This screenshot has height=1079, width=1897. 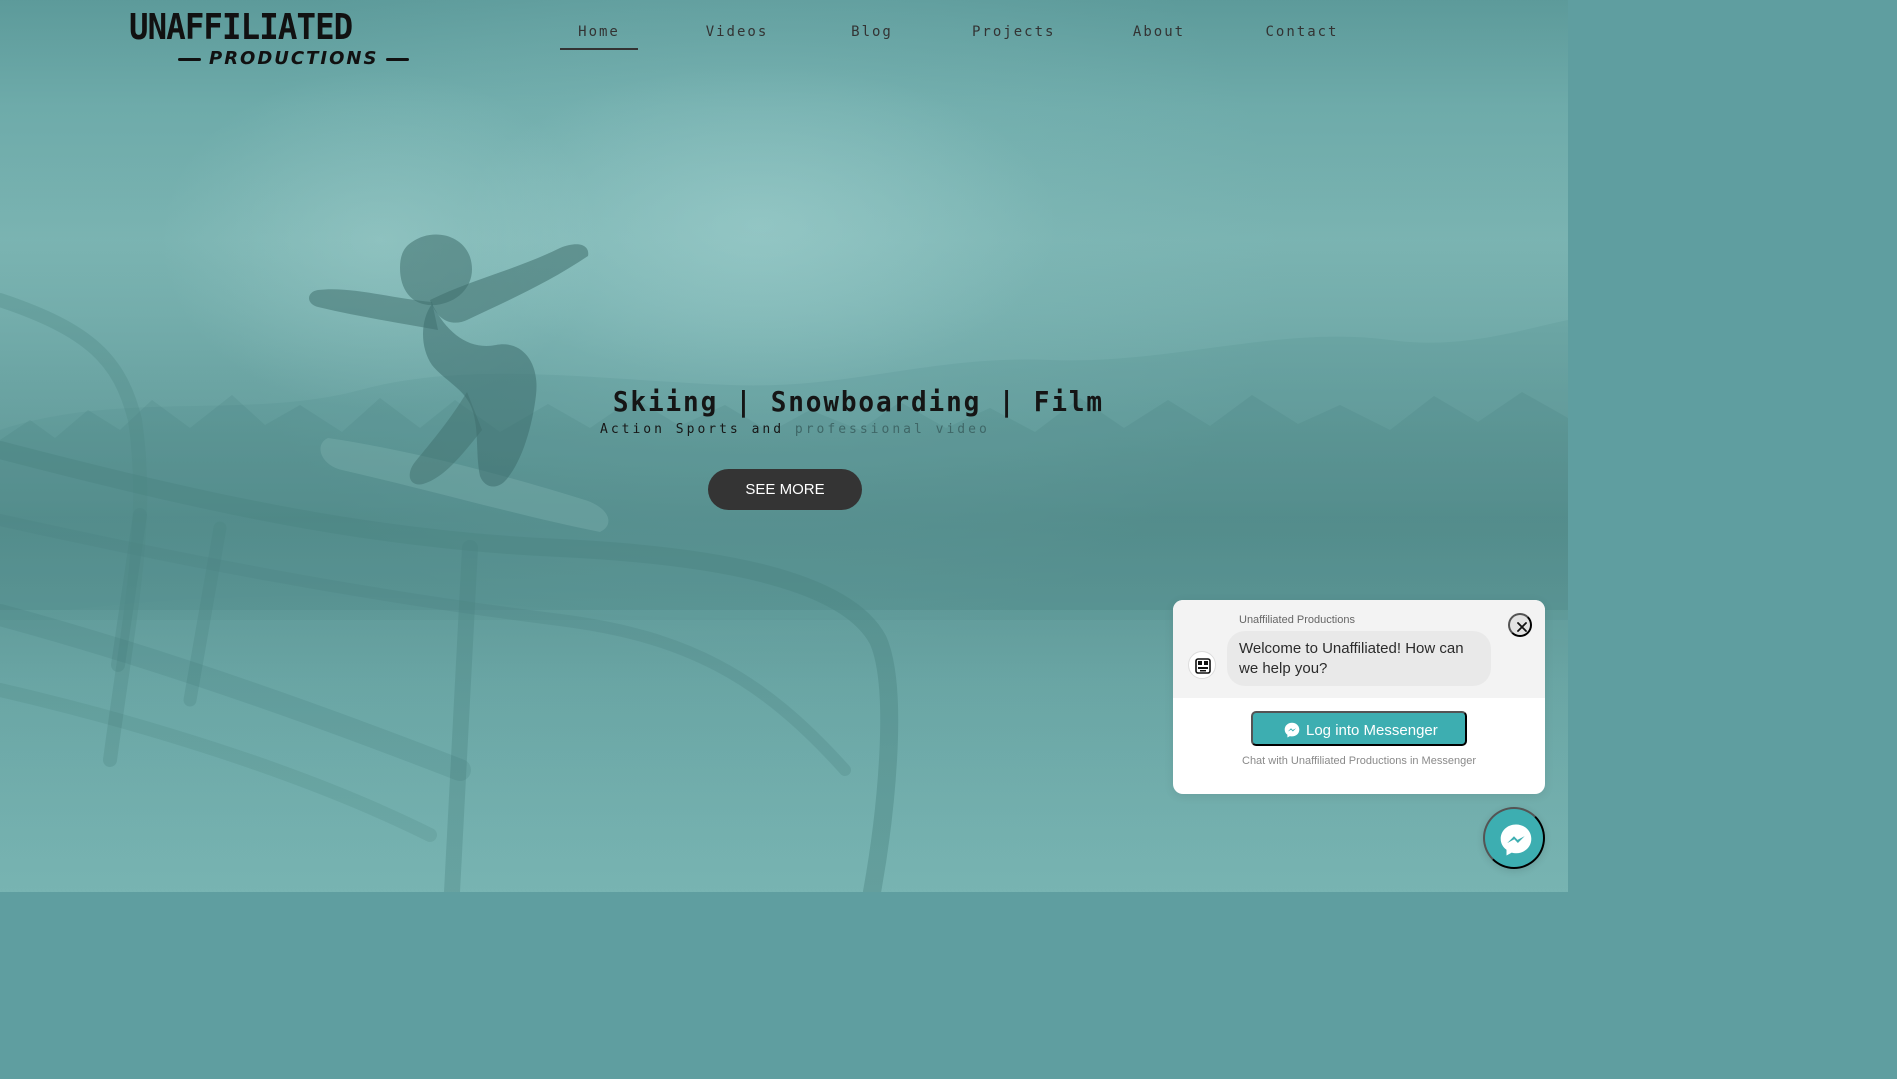 What do you see at coordinates (1302, 35) in the screenshot?
I see `nav-contact: Contact` at bounding box center [1302, 35].